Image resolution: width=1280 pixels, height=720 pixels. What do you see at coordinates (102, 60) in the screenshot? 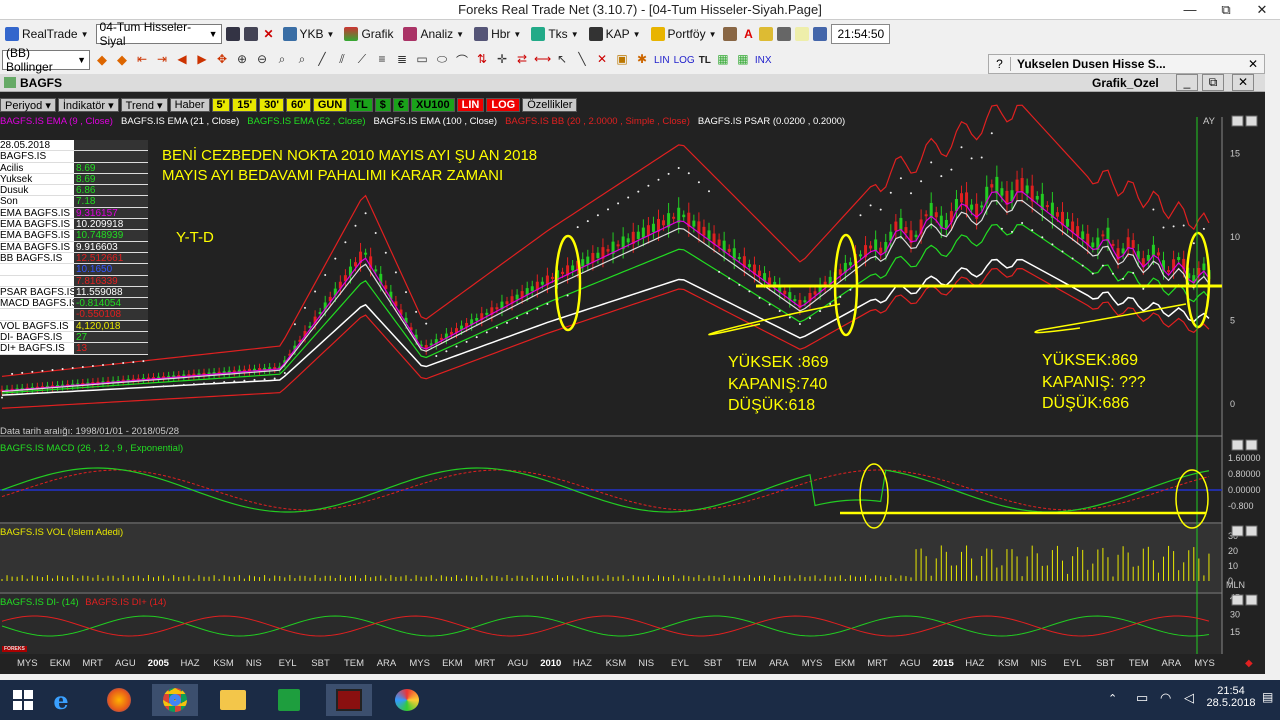
I see `arrow-left-icon: ◆` at bounding box center [102, 60].